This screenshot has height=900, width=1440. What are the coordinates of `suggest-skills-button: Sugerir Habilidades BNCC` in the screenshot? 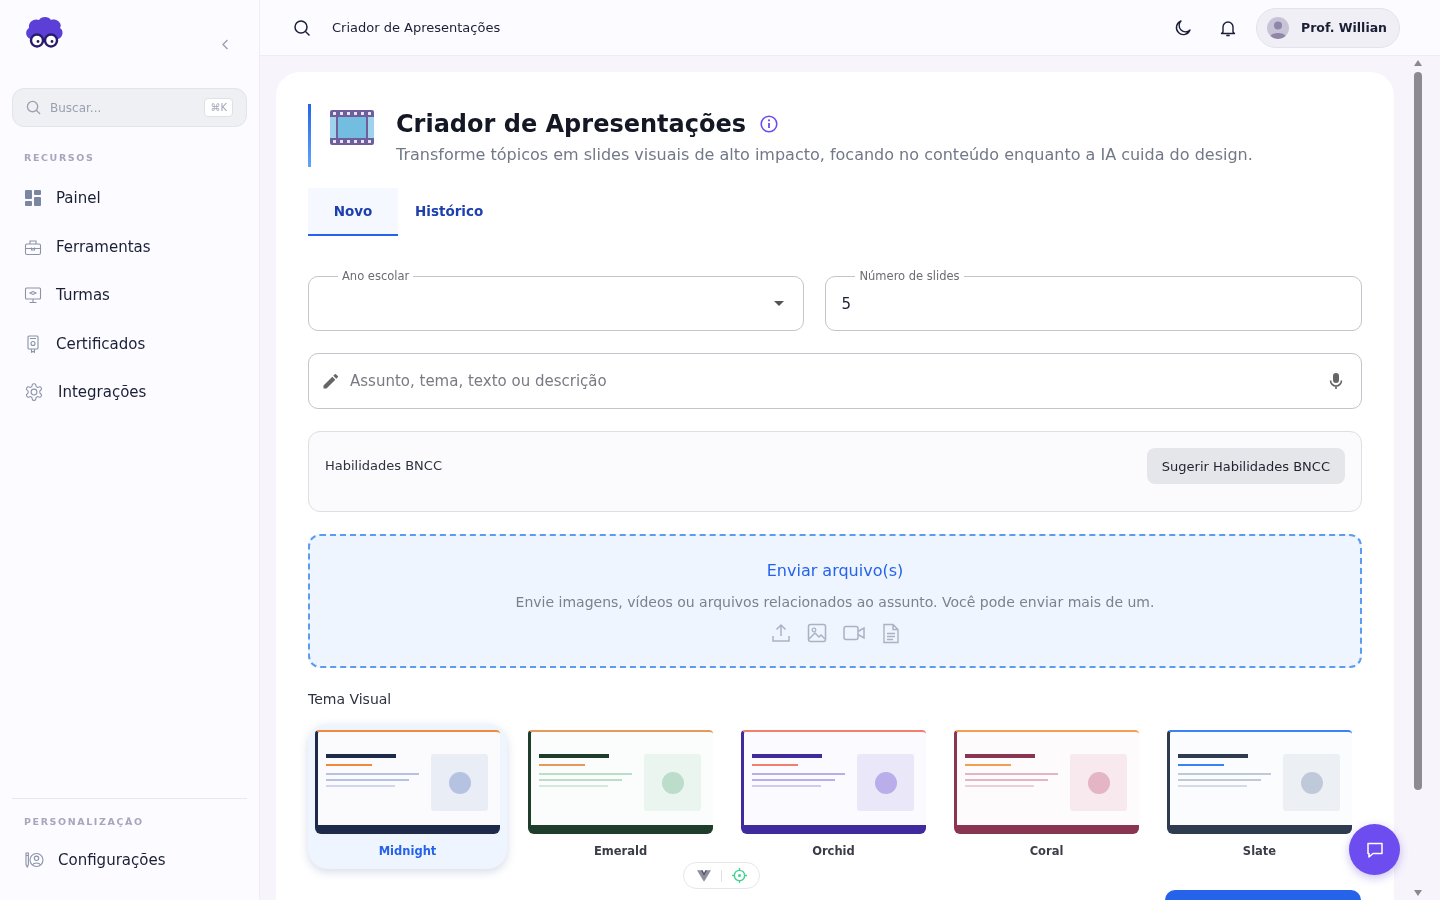 It's located at (1245, 466).